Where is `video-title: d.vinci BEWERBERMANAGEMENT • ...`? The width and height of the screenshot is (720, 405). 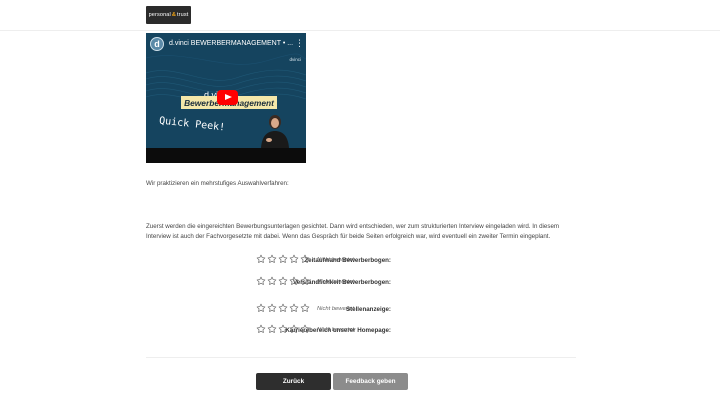 video-title: d.vinci BEWERBERMANAGEMENT • ... is located at coordinates (231, 43).